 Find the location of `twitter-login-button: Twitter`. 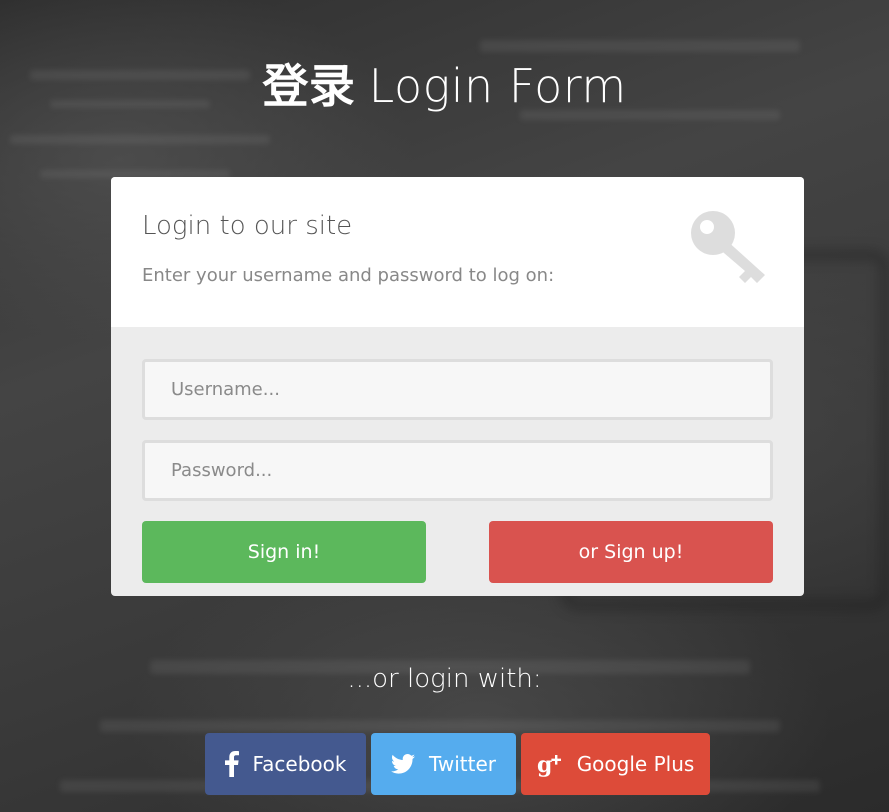

twitter-login-button: Twitter is located at coordinates (443, 764).